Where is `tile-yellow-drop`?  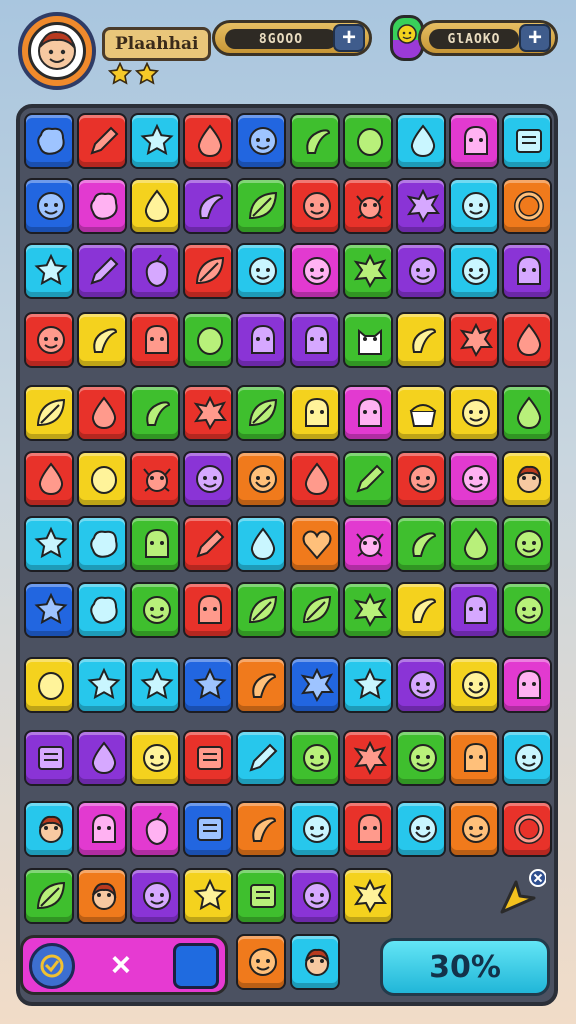
tile-yellow-drop is located at coordinates (155, 206).